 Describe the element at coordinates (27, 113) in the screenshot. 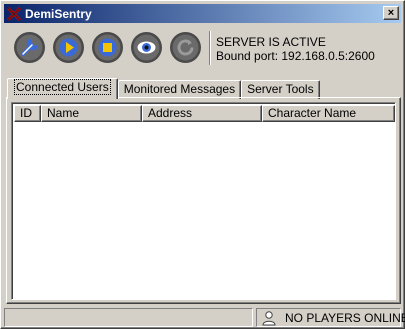

I see `column-header-id: ID` at that location.